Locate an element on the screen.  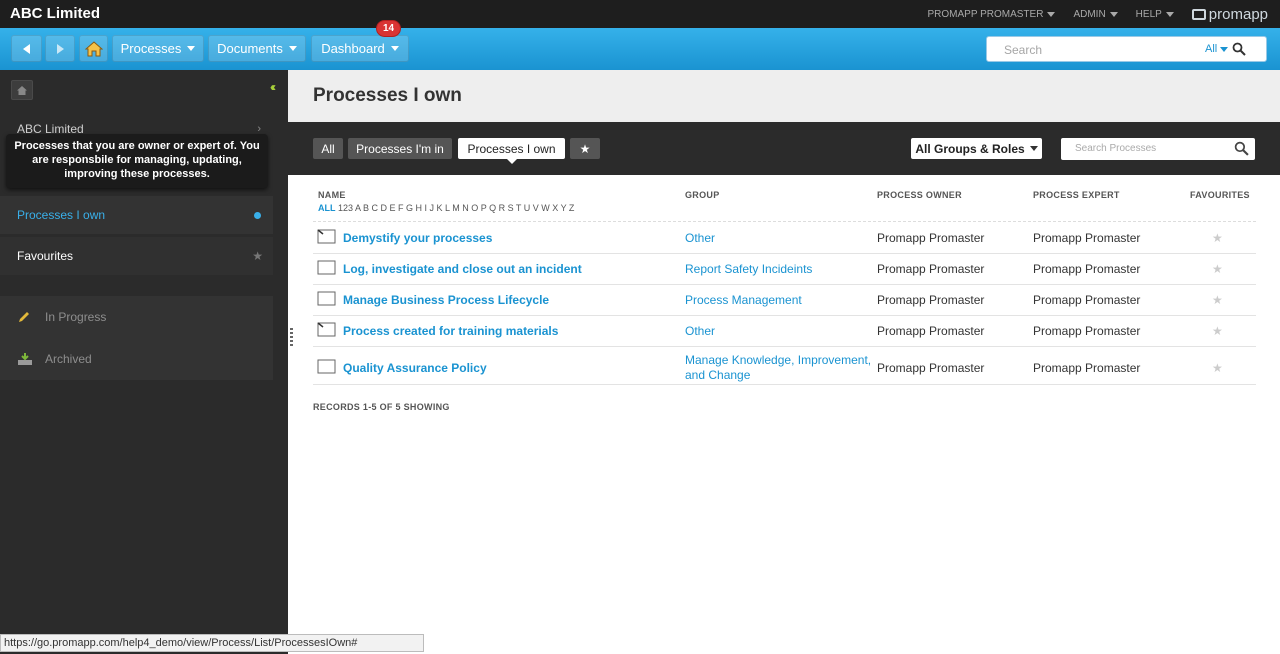
documents-menu: Documents is located at coordinates (257, 48).